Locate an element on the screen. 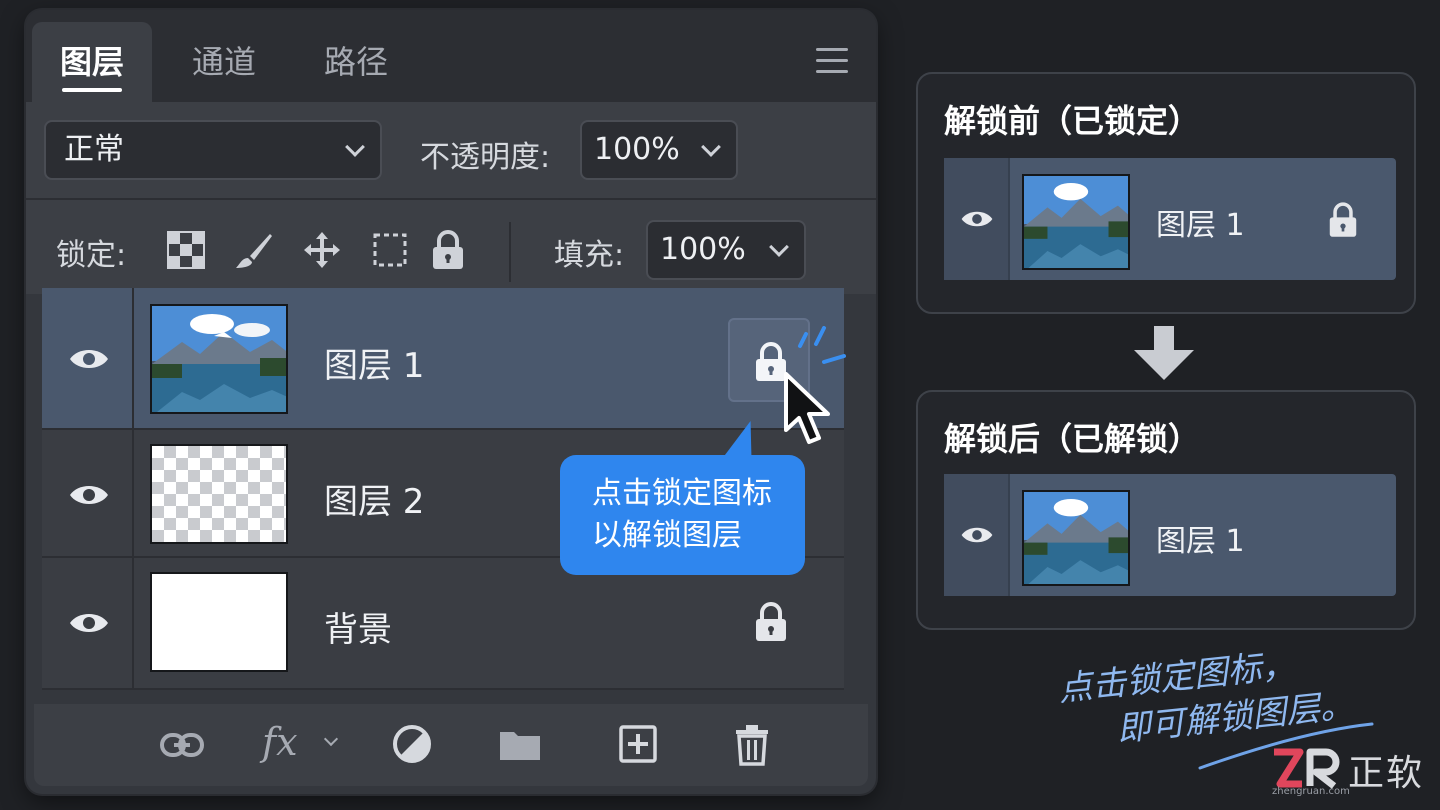  after-unlock-card: 解锁后（已解锁） 图层 1 is located at coordinates (1166, 510).